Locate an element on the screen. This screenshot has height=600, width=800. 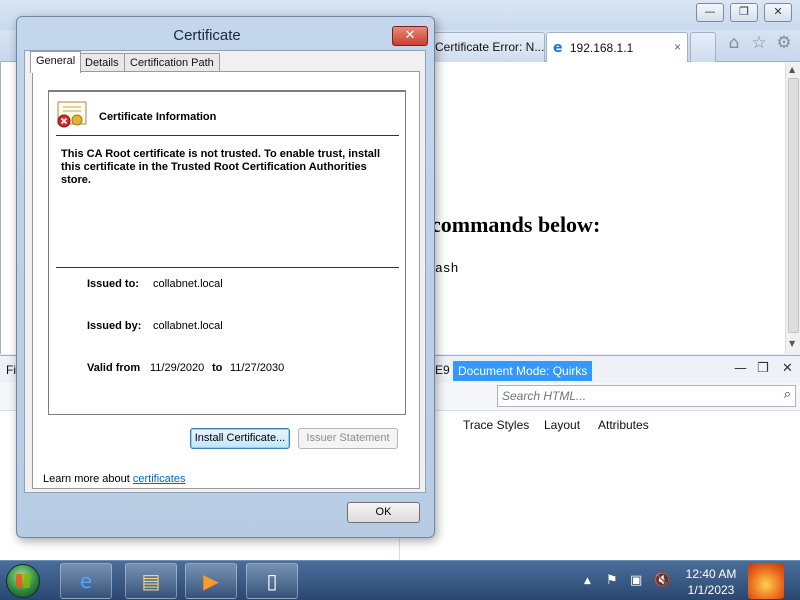
document-taskbar-icon: ▯ is located at coordinates (272, 581).